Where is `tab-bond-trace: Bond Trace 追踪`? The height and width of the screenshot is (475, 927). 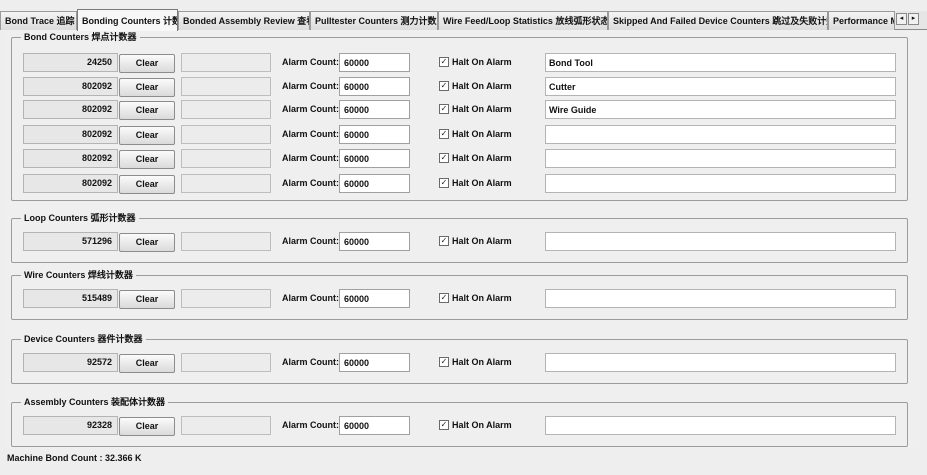
tab-bond-trace: Bond Trace 追踪 is located at coordinates (38, 20).